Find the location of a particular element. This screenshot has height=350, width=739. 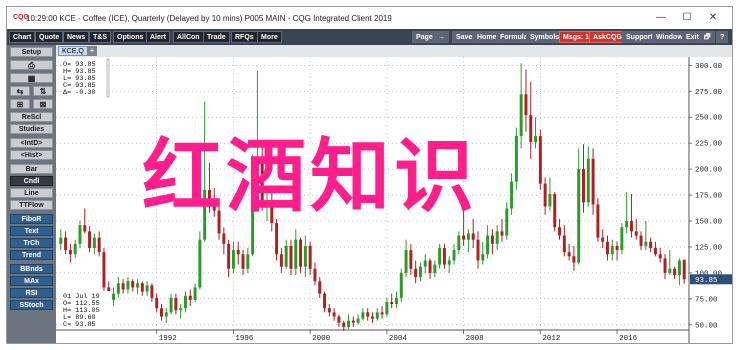

minimize-button: — is located at coordinates (661, 18).